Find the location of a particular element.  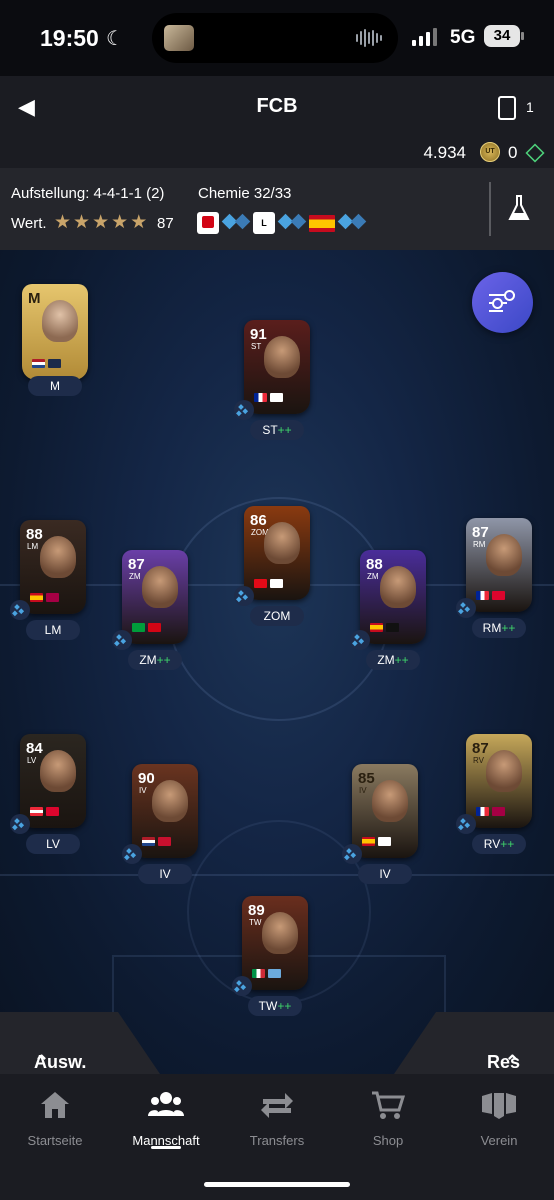

tab-label: Shop is located at coordinates (388, 1140).